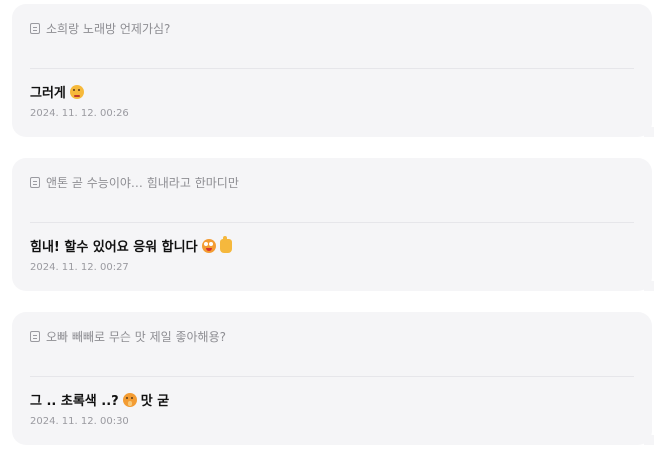  Describe the element at coordinates (79, 421) in the screenshot. I see `answer-timestamp: 2024. 11. 12. 00:30` at that location.